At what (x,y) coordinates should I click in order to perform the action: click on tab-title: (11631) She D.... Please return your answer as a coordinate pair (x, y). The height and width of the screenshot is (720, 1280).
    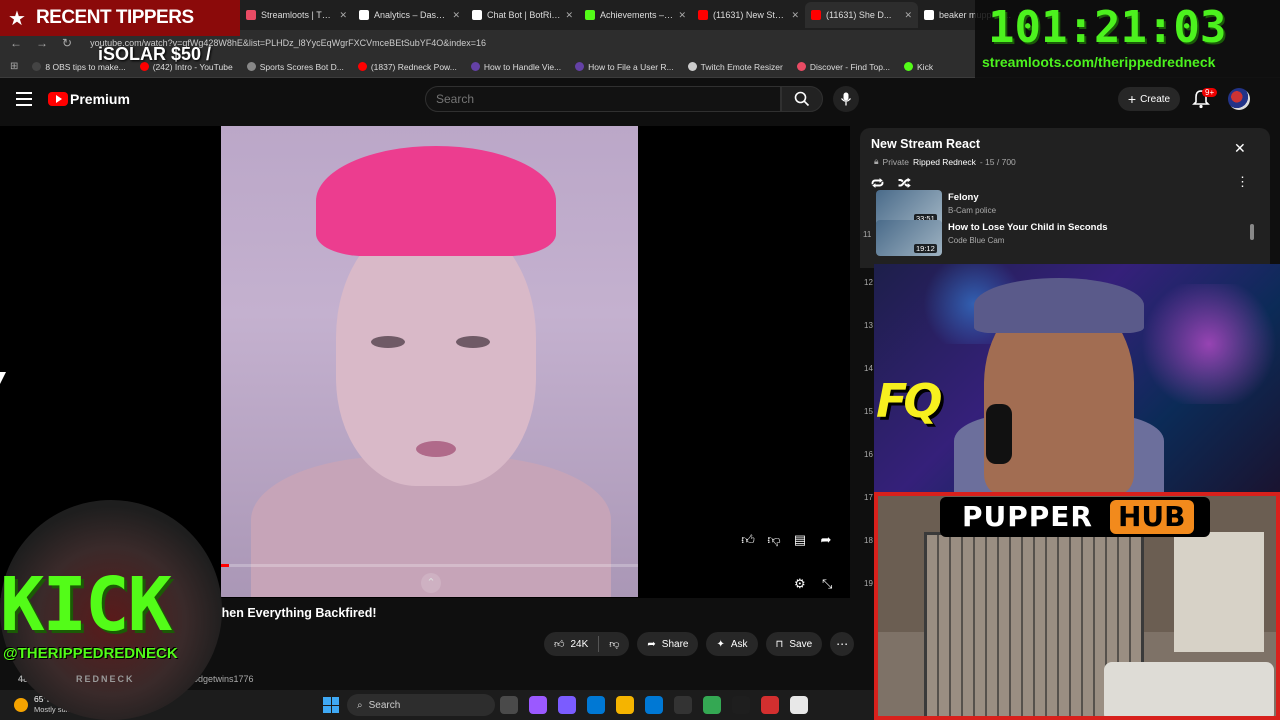
    Looking at the image, I should click on (859, 15).